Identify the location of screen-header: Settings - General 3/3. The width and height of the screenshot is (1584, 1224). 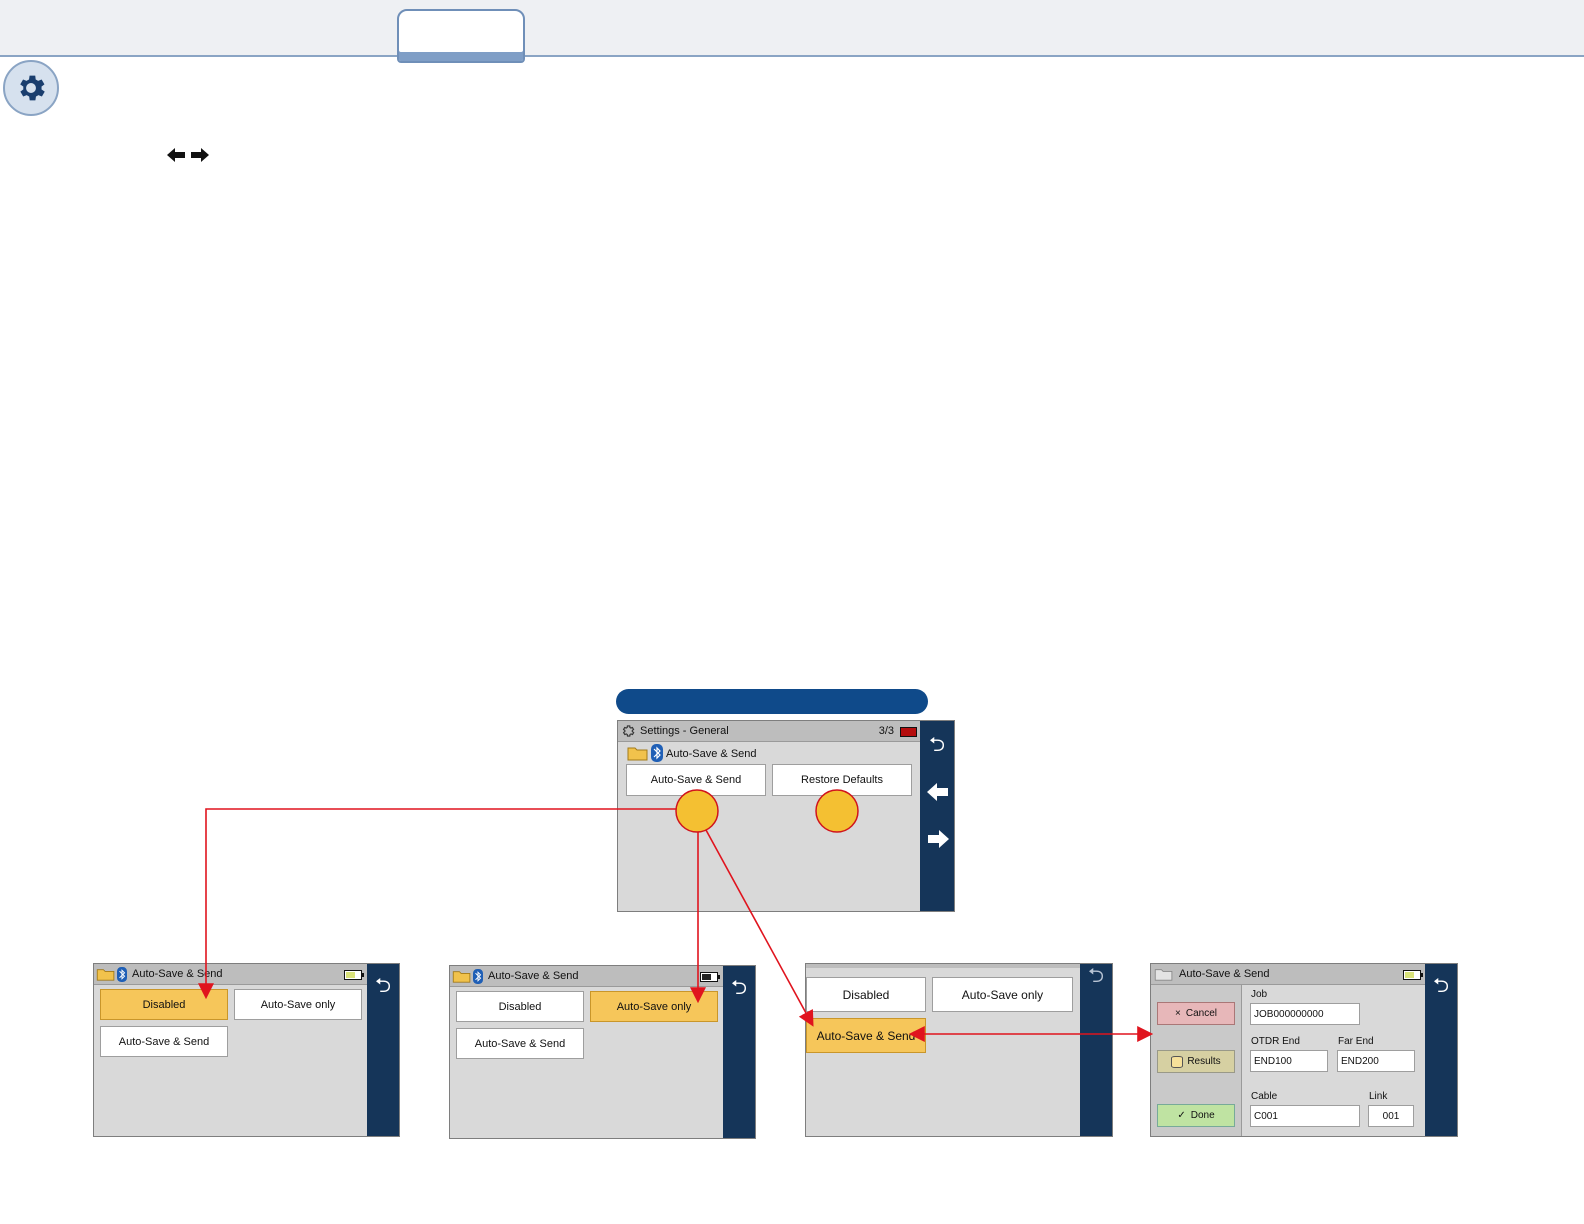
(769, 731).